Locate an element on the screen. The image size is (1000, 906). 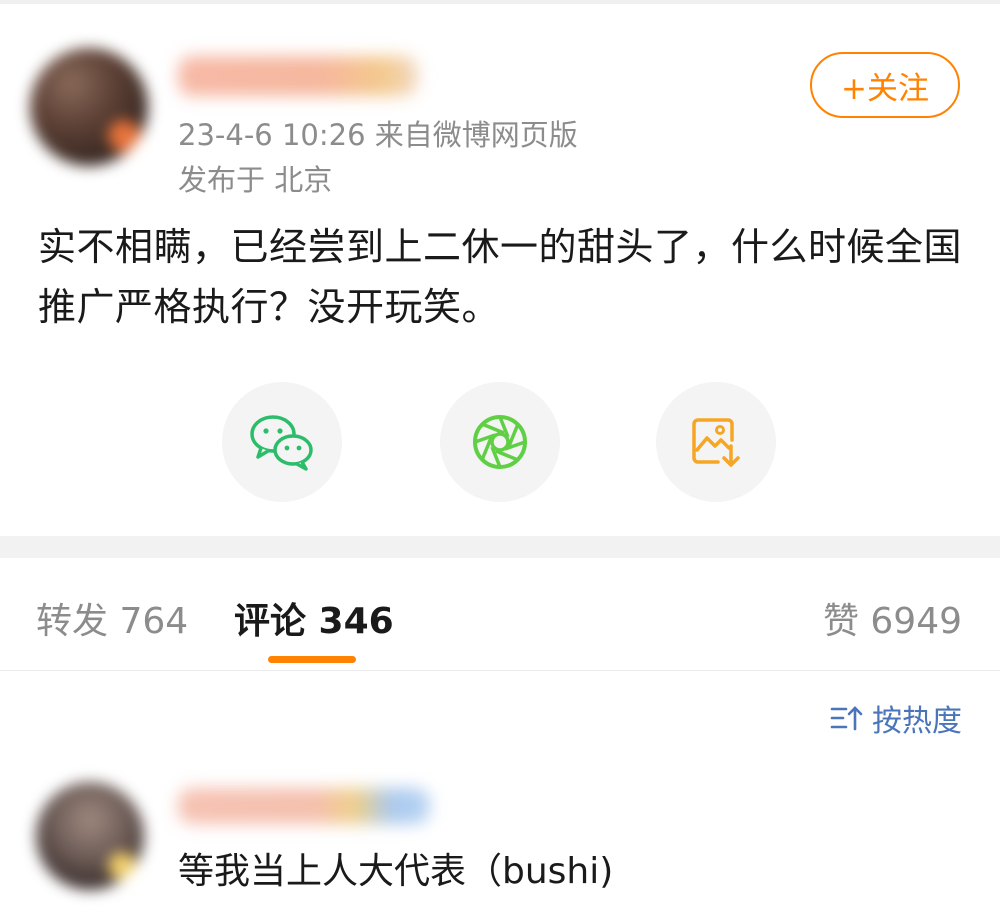
tab-likes: 赞 6949 is located at coordinates (892, 618).